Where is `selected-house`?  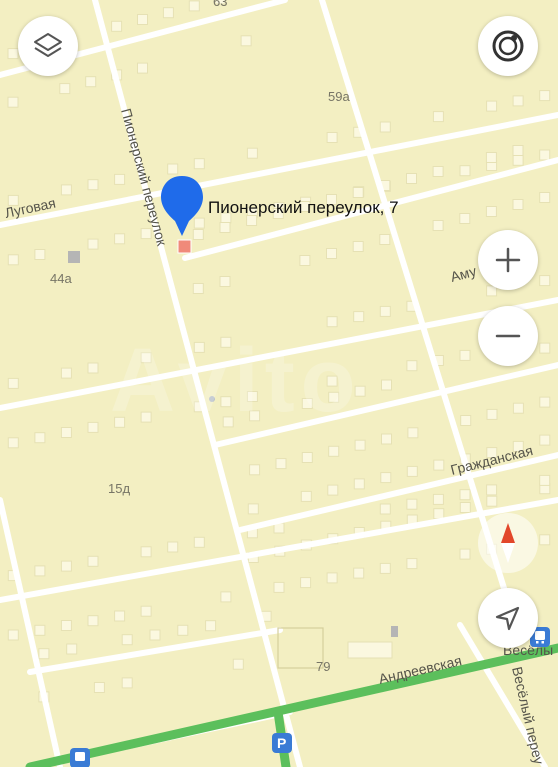
selected-house is located at coordinates (184, 246).